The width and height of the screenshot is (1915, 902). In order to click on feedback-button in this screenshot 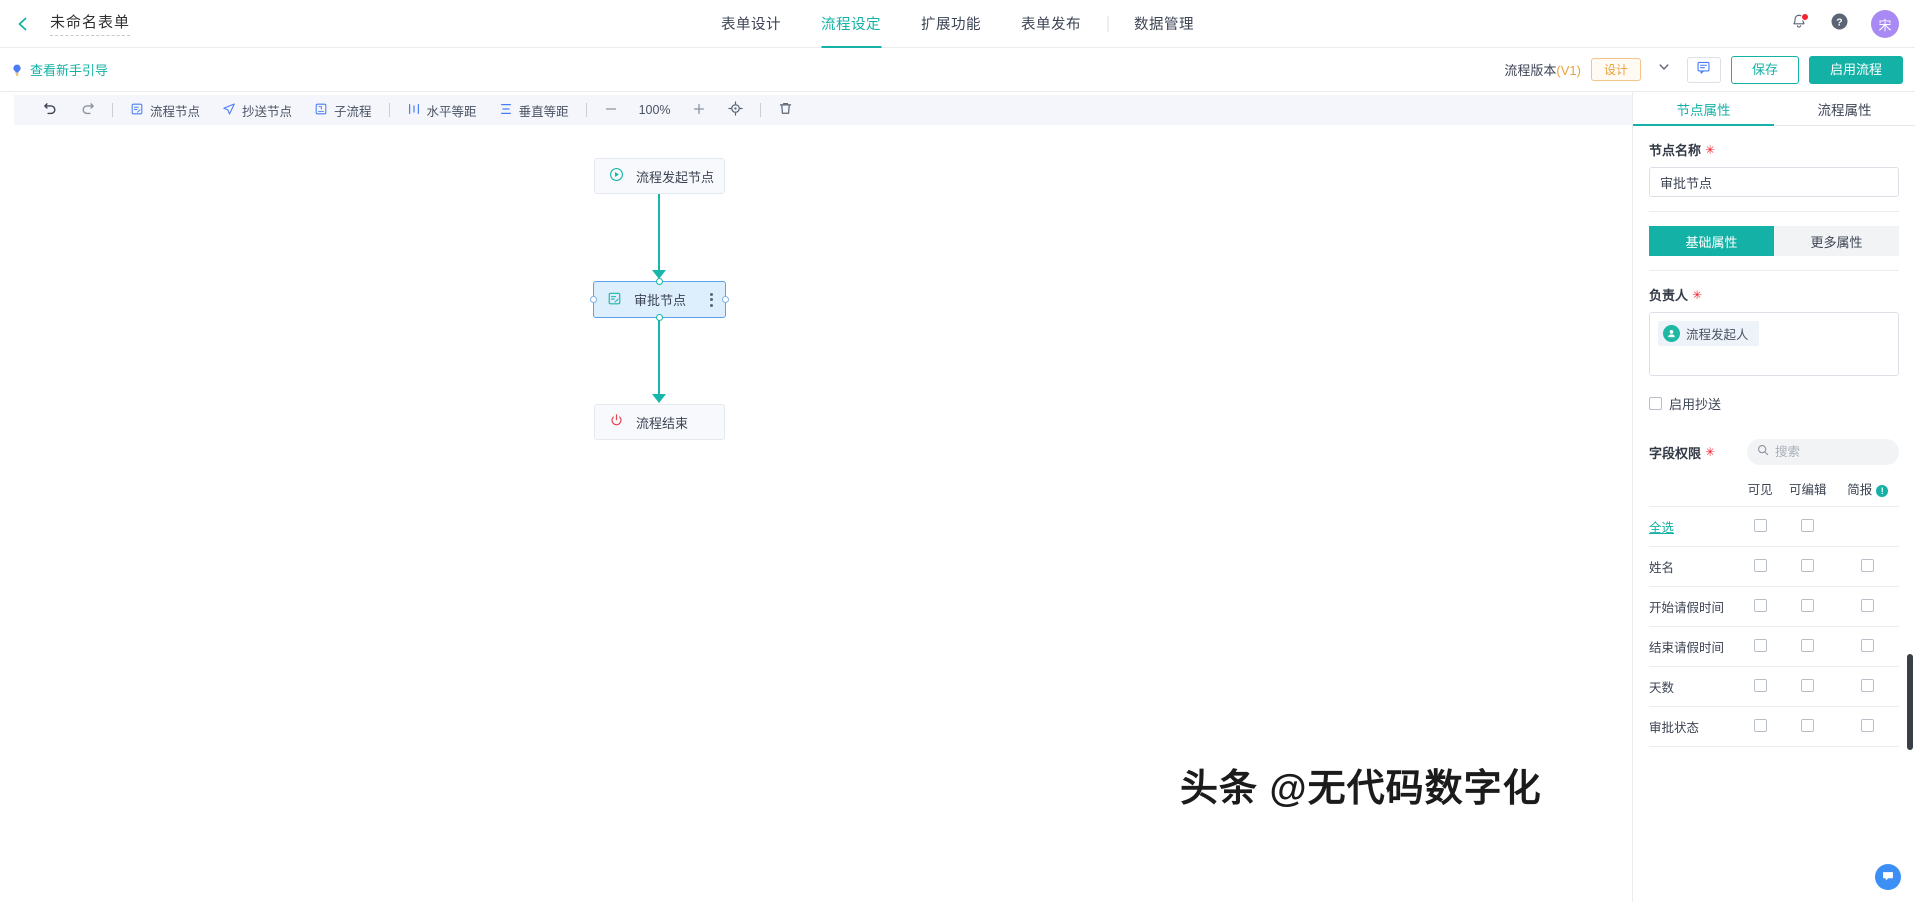, I will do `click(1888, 877)`.